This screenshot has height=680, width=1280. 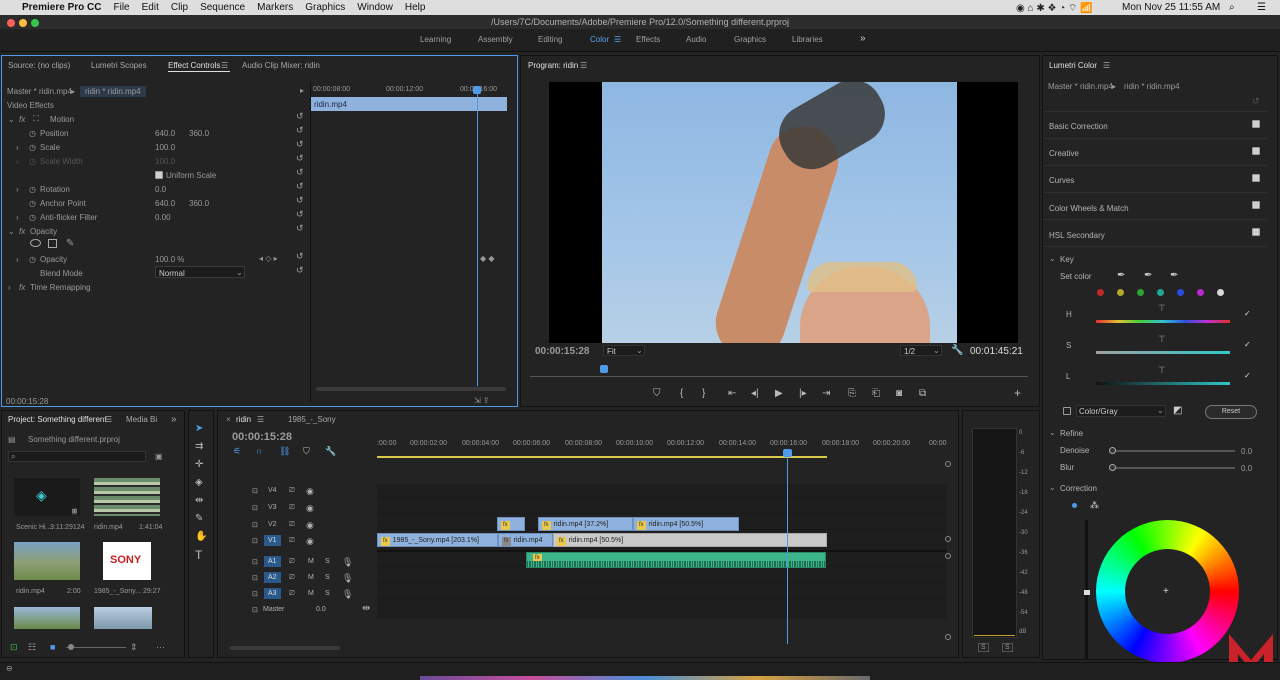 What do you see at coordinates (1052, 487) in the screenshot?
I see `correction-expand-icon: ⌄` at bounding box center [1052, 487].